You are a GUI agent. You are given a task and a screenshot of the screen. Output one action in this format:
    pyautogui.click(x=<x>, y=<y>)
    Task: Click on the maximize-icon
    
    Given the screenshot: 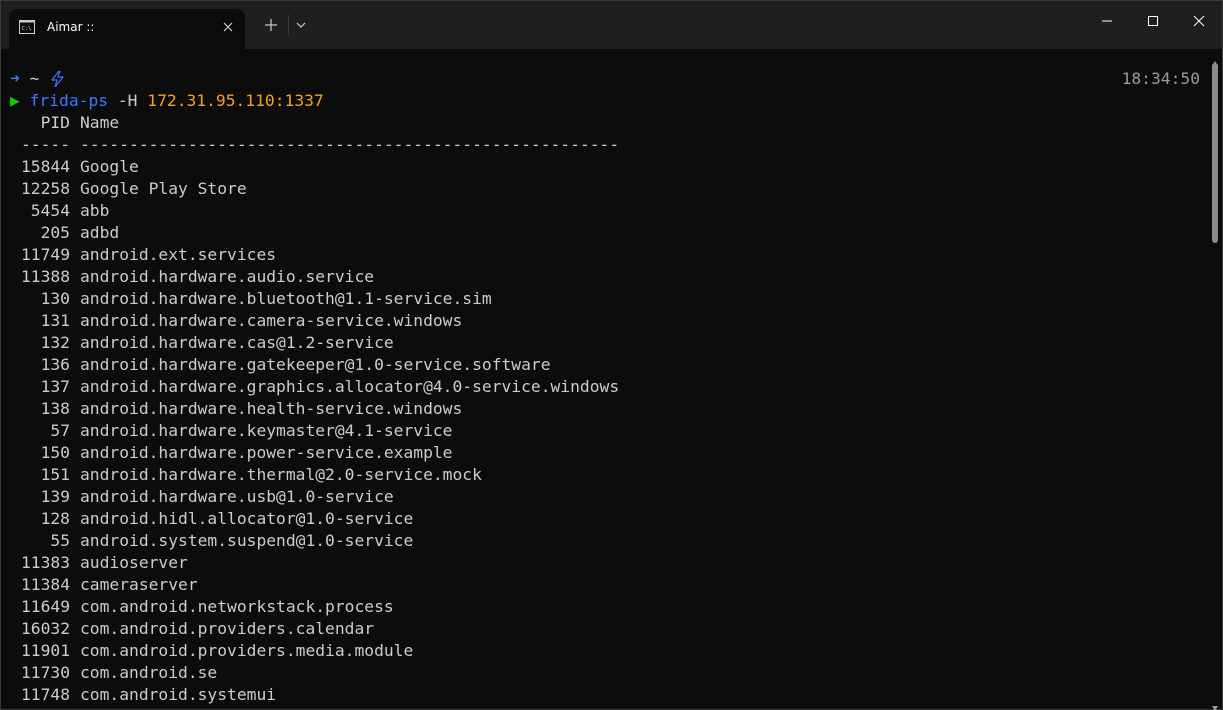 What is the action you would take?
    pyautogui.click(x=1153, y=21)
    